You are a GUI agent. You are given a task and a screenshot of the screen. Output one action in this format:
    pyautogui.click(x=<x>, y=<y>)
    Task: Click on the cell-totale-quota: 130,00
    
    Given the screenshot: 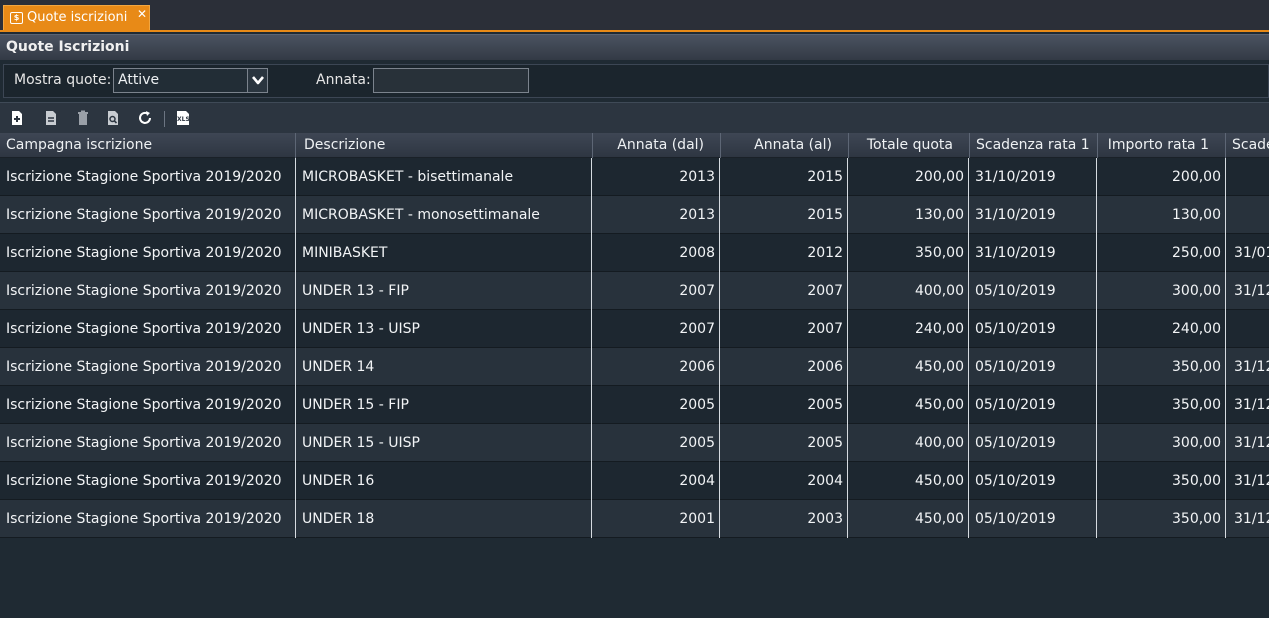 What is the action you would take?
    pyautogui.click(x=908, y=215)
    